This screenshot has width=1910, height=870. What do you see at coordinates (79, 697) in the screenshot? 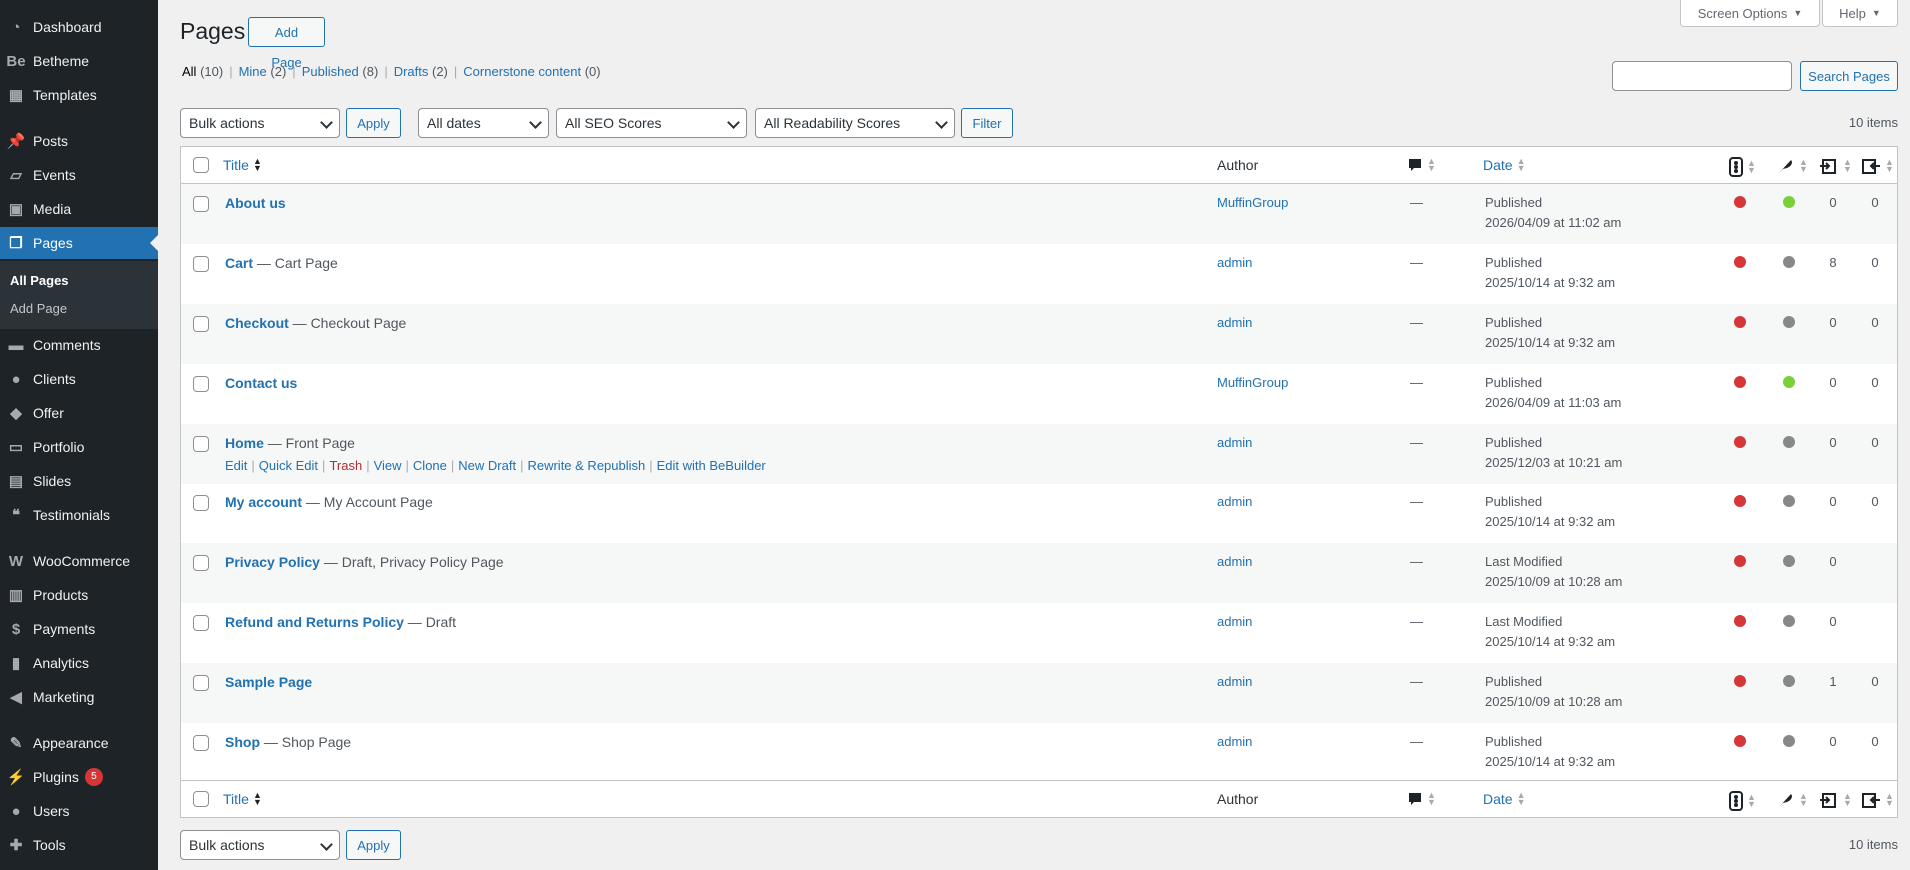
I see `sidebar-item-marketing: ◀ Marketing` at bounding box center [79, 697].